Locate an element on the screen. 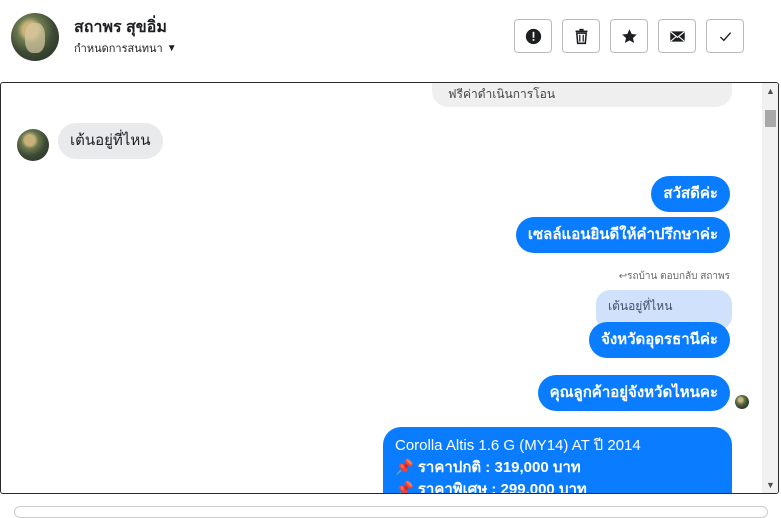  contact-name: สถาพร สุขอิ่ม is located at coordinates (120, 27).